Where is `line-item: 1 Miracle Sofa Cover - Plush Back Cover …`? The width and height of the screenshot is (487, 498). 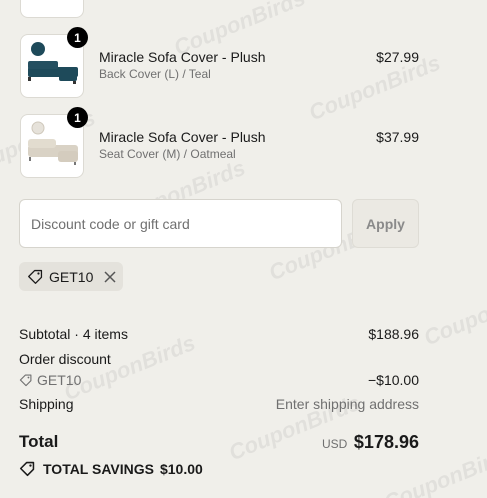
line-item: 1 Miracle Sofa Cover - Plush Back Cover … is located at coordinates (219, 62).